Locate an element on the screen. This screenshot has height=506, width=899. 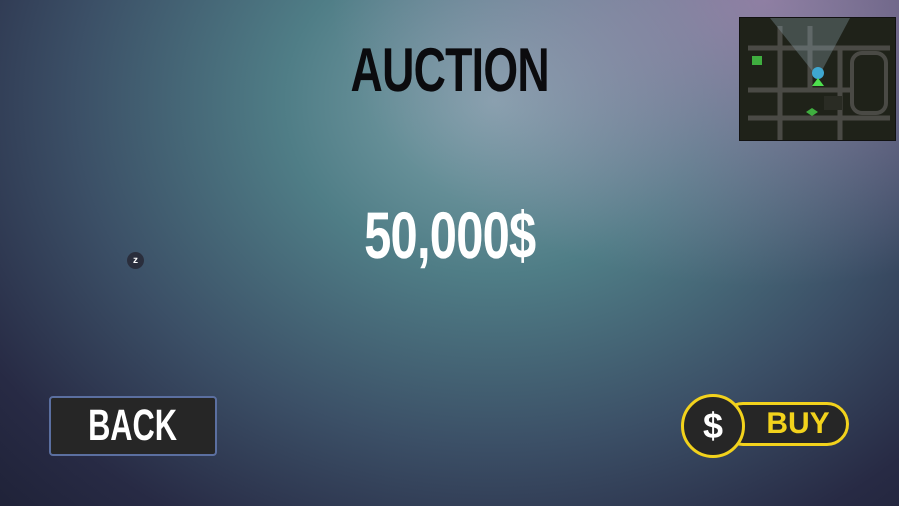
back-button: BACK is located at coordinates (133, 426).